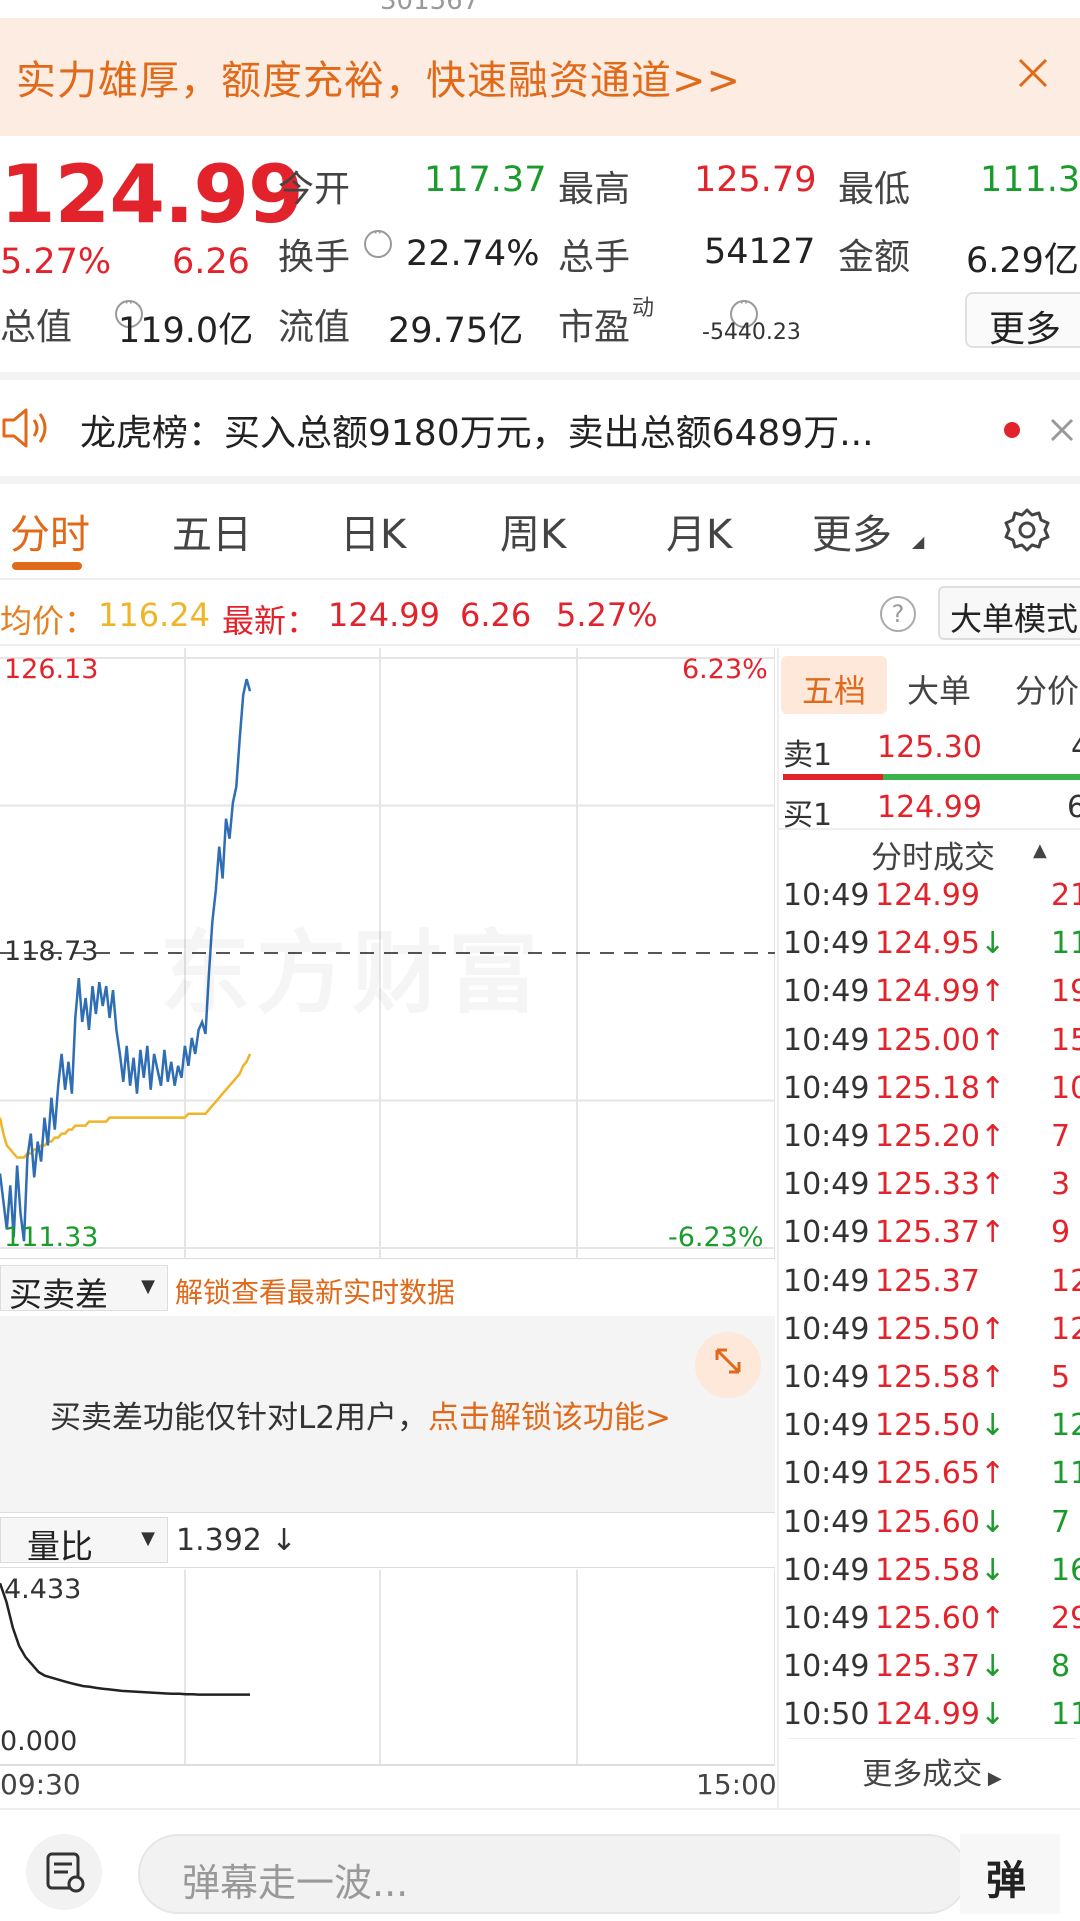 This screenshot has height=1921, width=1080. I want to click on tick-price: 125.65↑, so click(940, 1474).